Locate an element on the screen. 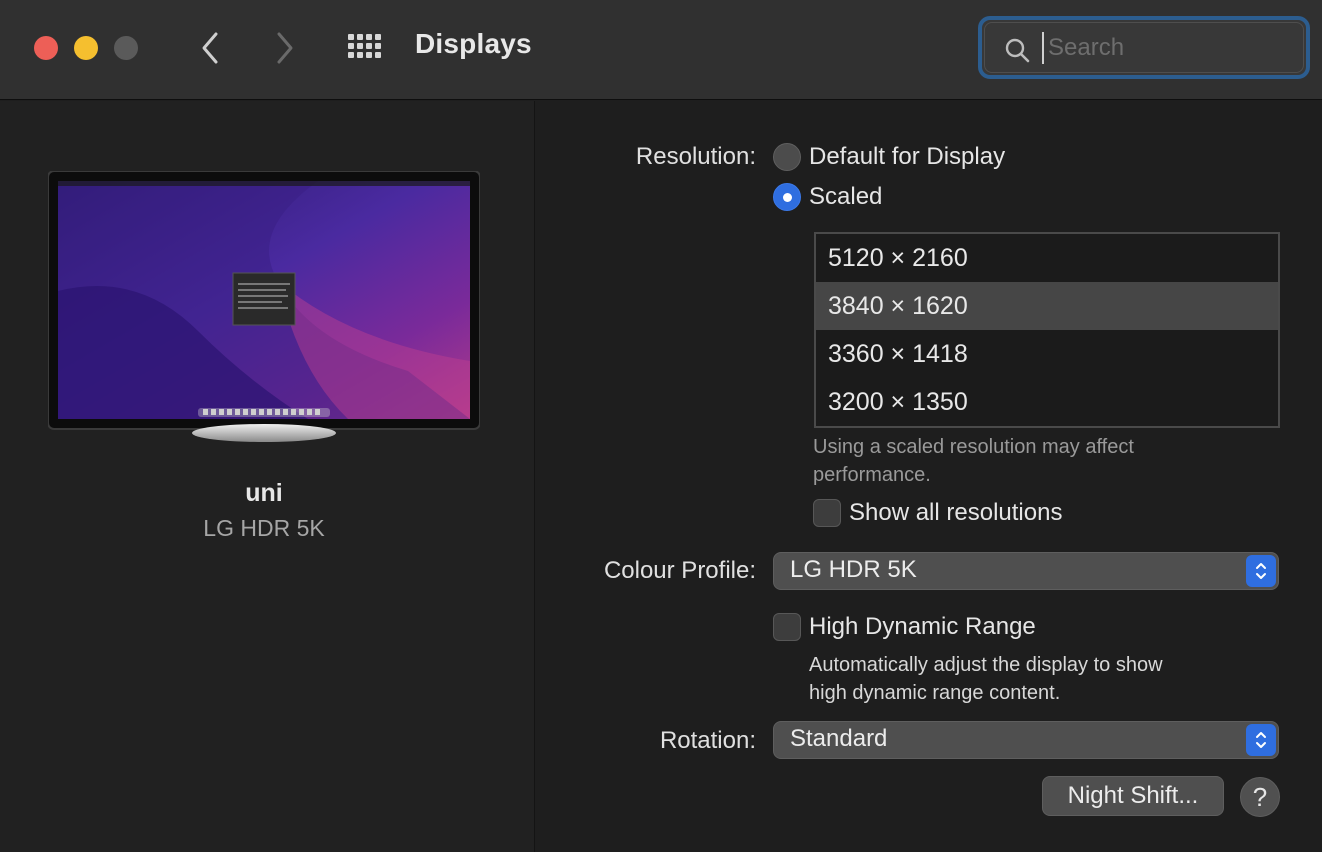  toolbar: Displays is located at coordinates (661, 50).